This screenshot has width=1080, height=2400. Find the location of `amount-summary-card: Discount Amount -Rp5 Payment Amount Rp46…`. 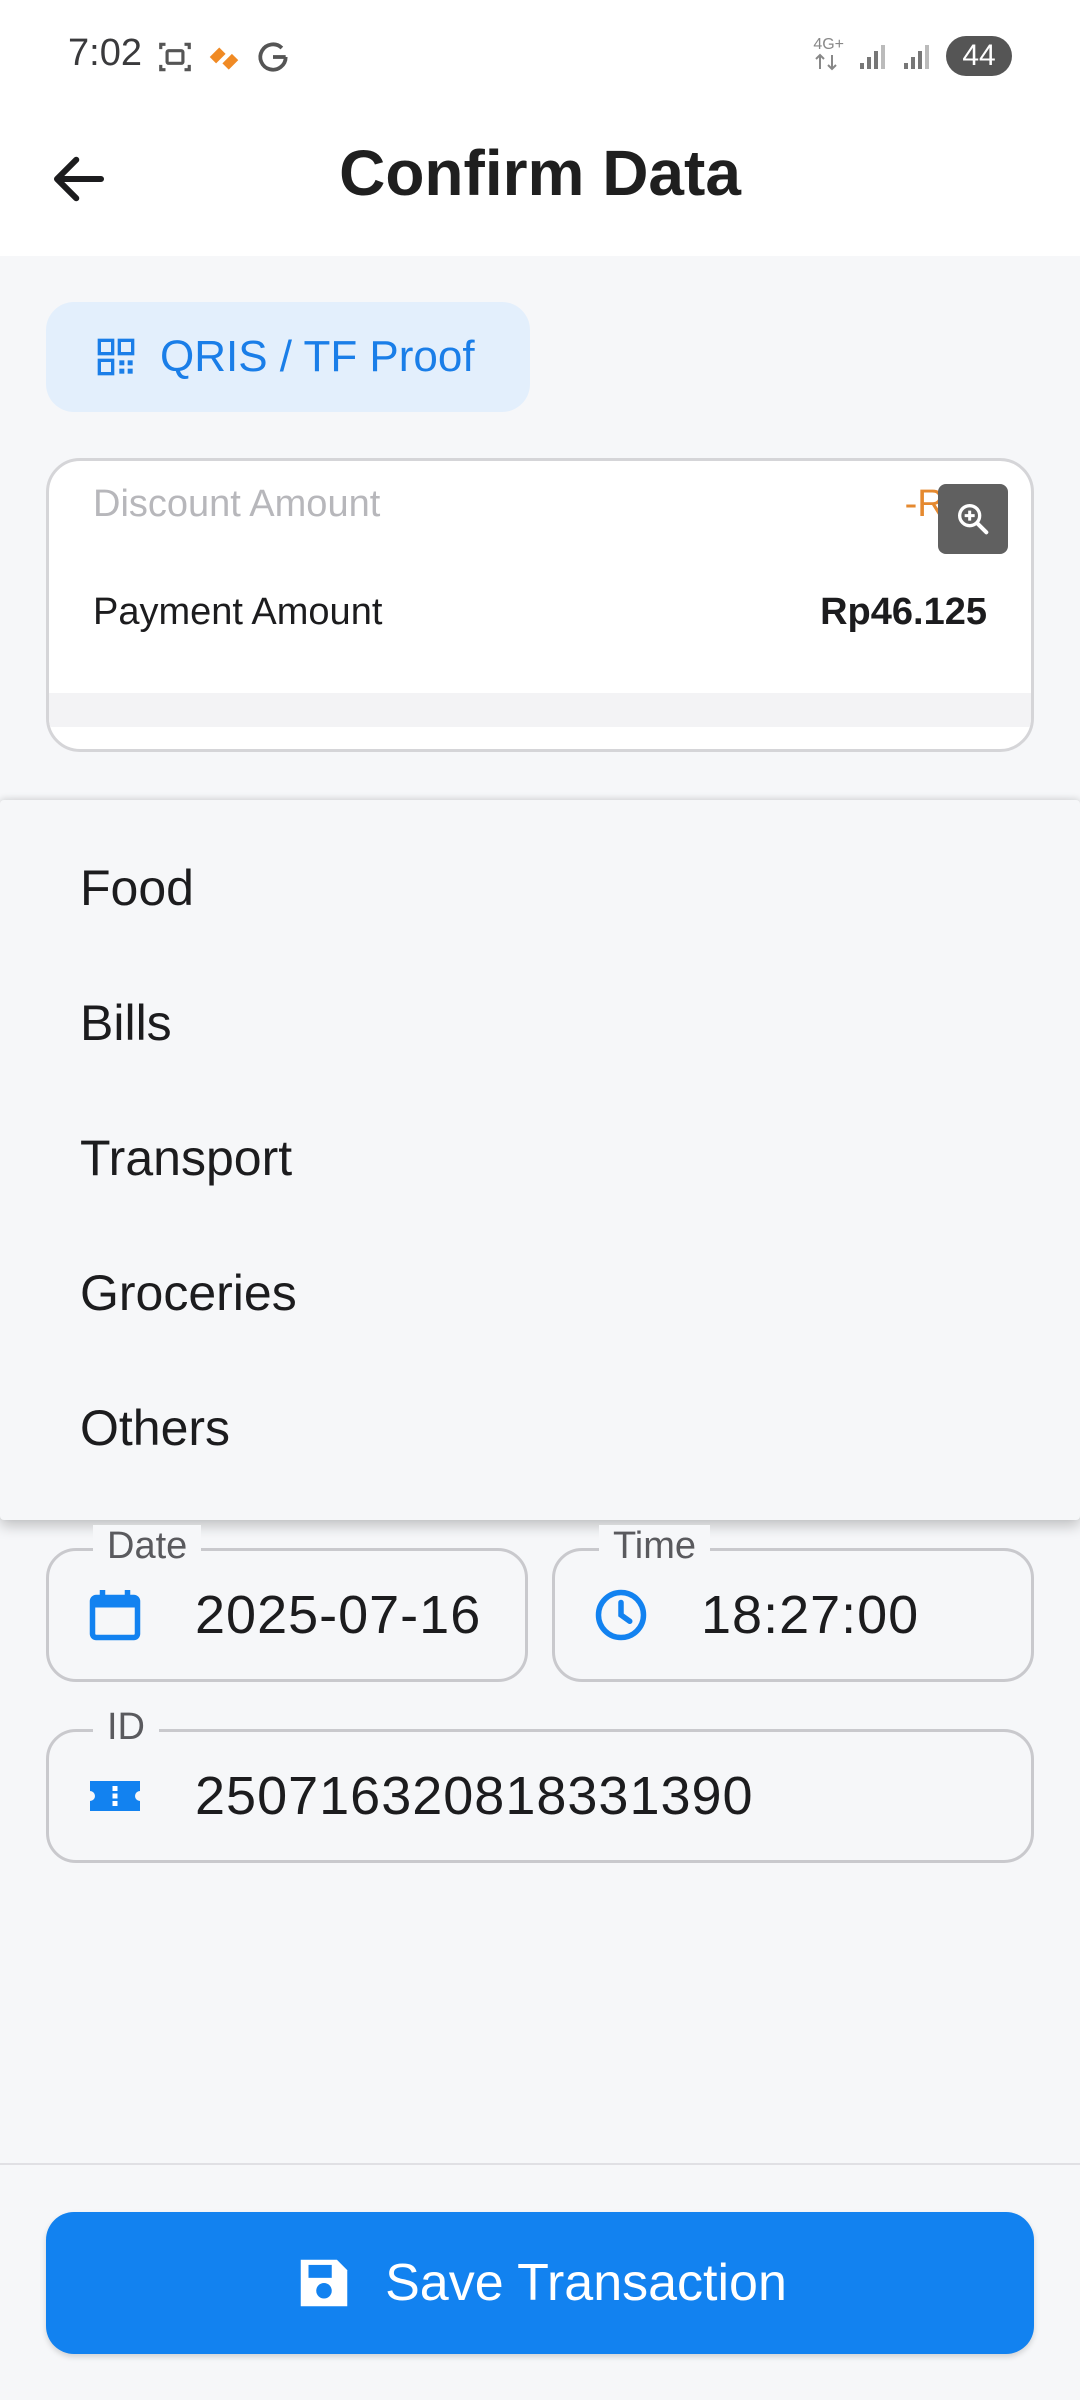

amount-summary-card: Discount Amount -Rp5 Payment Amount Rp46… is located at coordinates (540, 605).